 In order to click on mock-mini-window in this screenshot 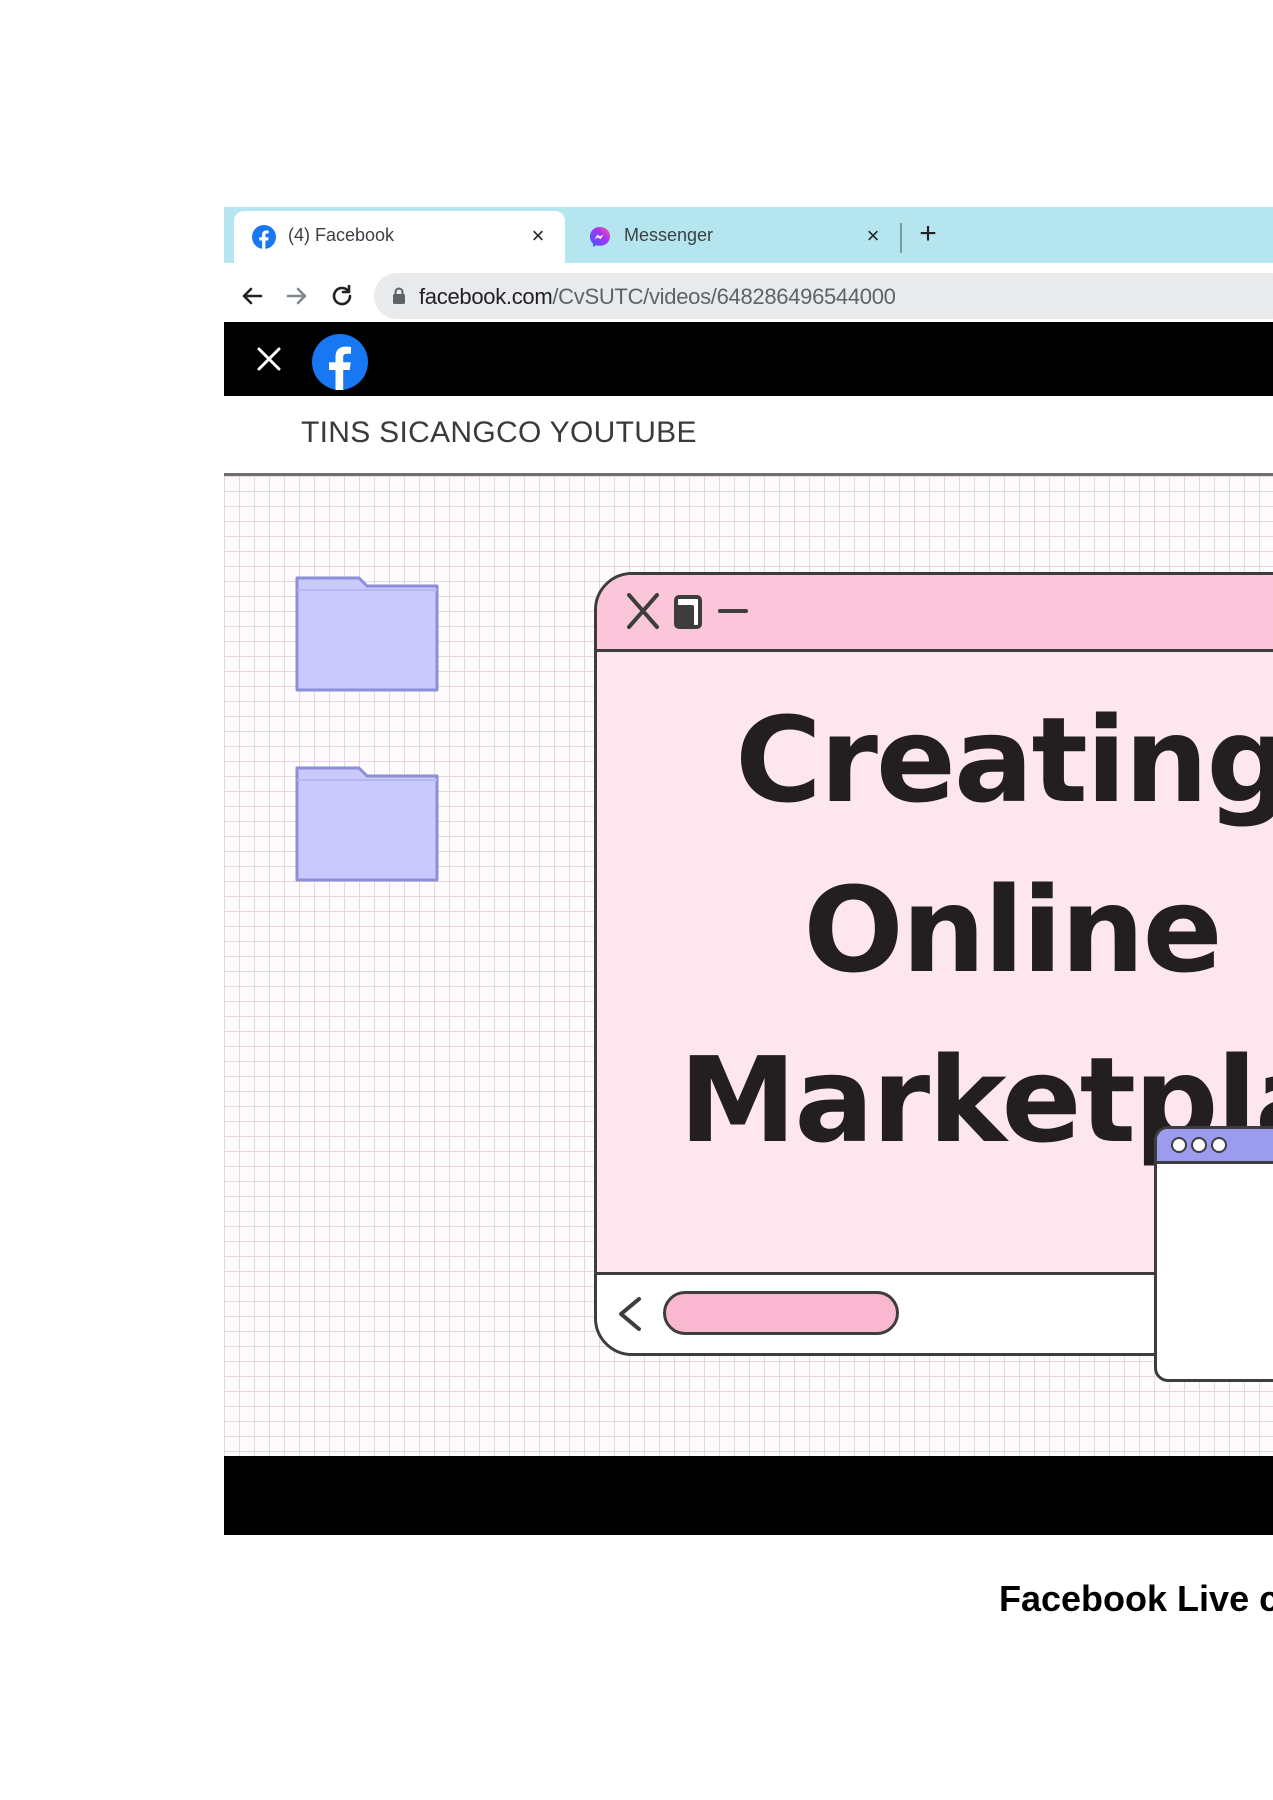, I will do `click(1213, 1254)`.